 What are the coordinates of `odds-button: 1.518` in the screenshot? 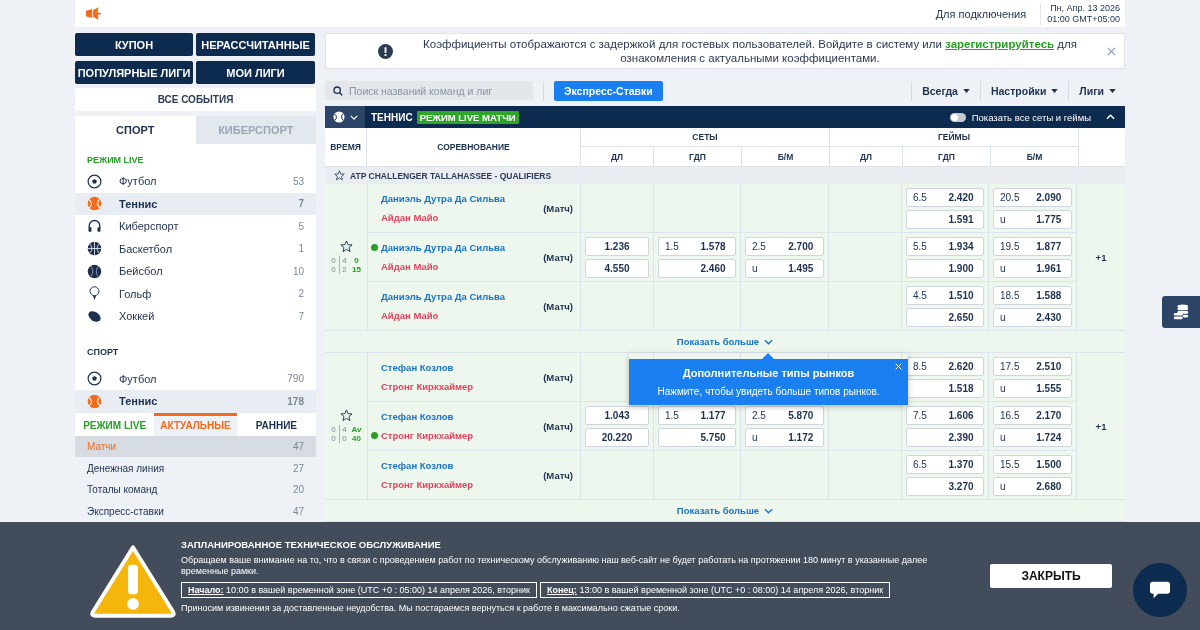 It's located at (945, 388).